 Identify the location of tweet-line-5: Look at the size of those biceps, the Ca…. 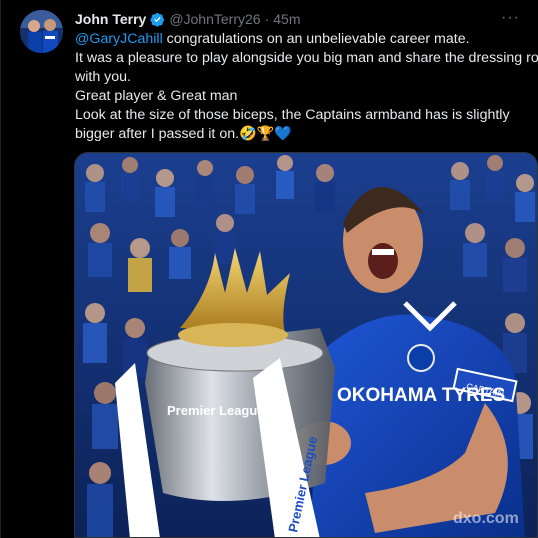
(292, 115).